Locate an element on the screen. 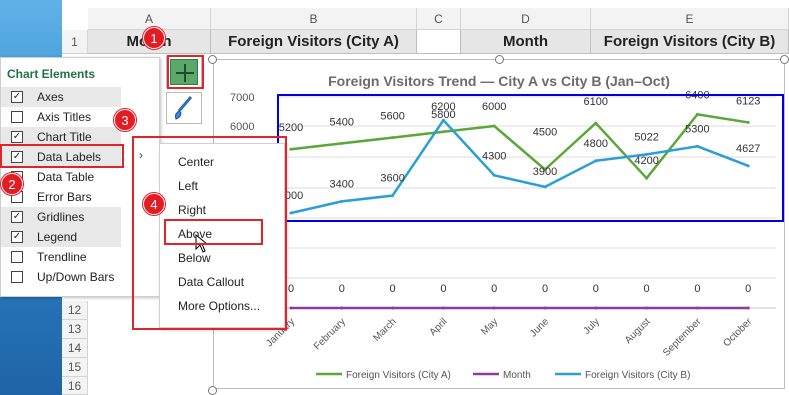 Image resolution: width=789 pixels, height=395 pixels. gridlines-checkbox: ✓ is located at coordinates (17, 217).